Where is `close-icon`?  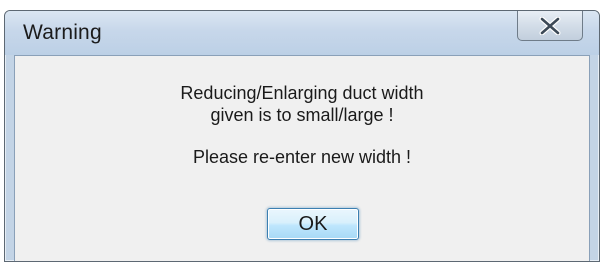
close-icon is located at coordinates (550, 25).